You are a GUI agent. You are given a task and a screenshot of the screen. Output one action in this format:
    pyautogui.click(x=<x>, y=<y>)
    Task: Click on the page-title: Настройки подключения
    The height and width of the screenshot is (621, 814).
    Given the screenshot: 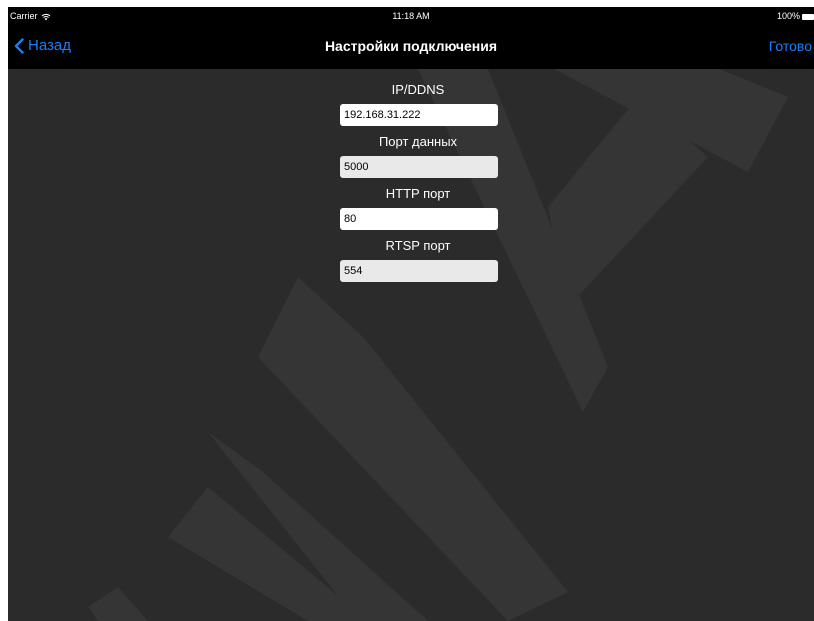 What is the action you would take?
    pyautogui.click(x=411, y=46)
    